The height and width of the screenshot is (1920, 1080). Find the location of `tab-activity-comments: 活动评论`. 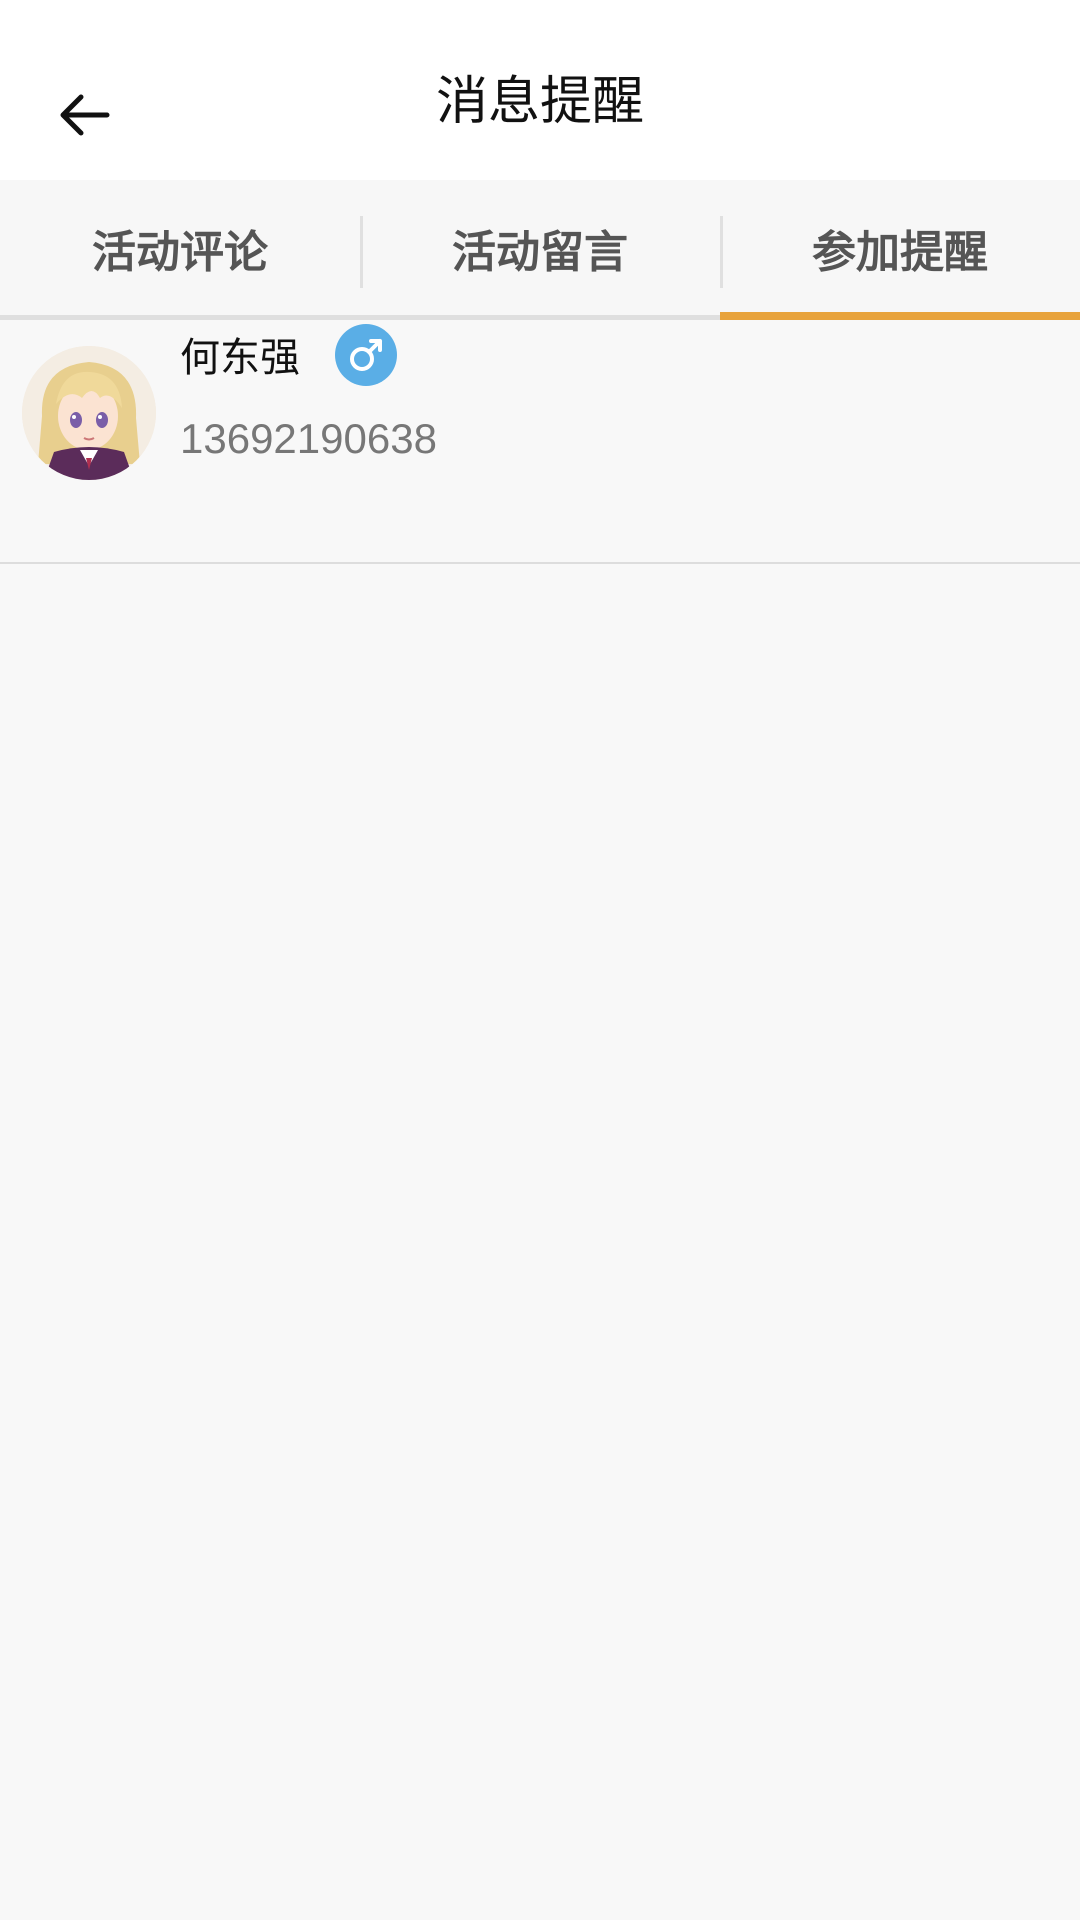

tab-activity-comments: 活动评论 is located at coordinates (180, 247).